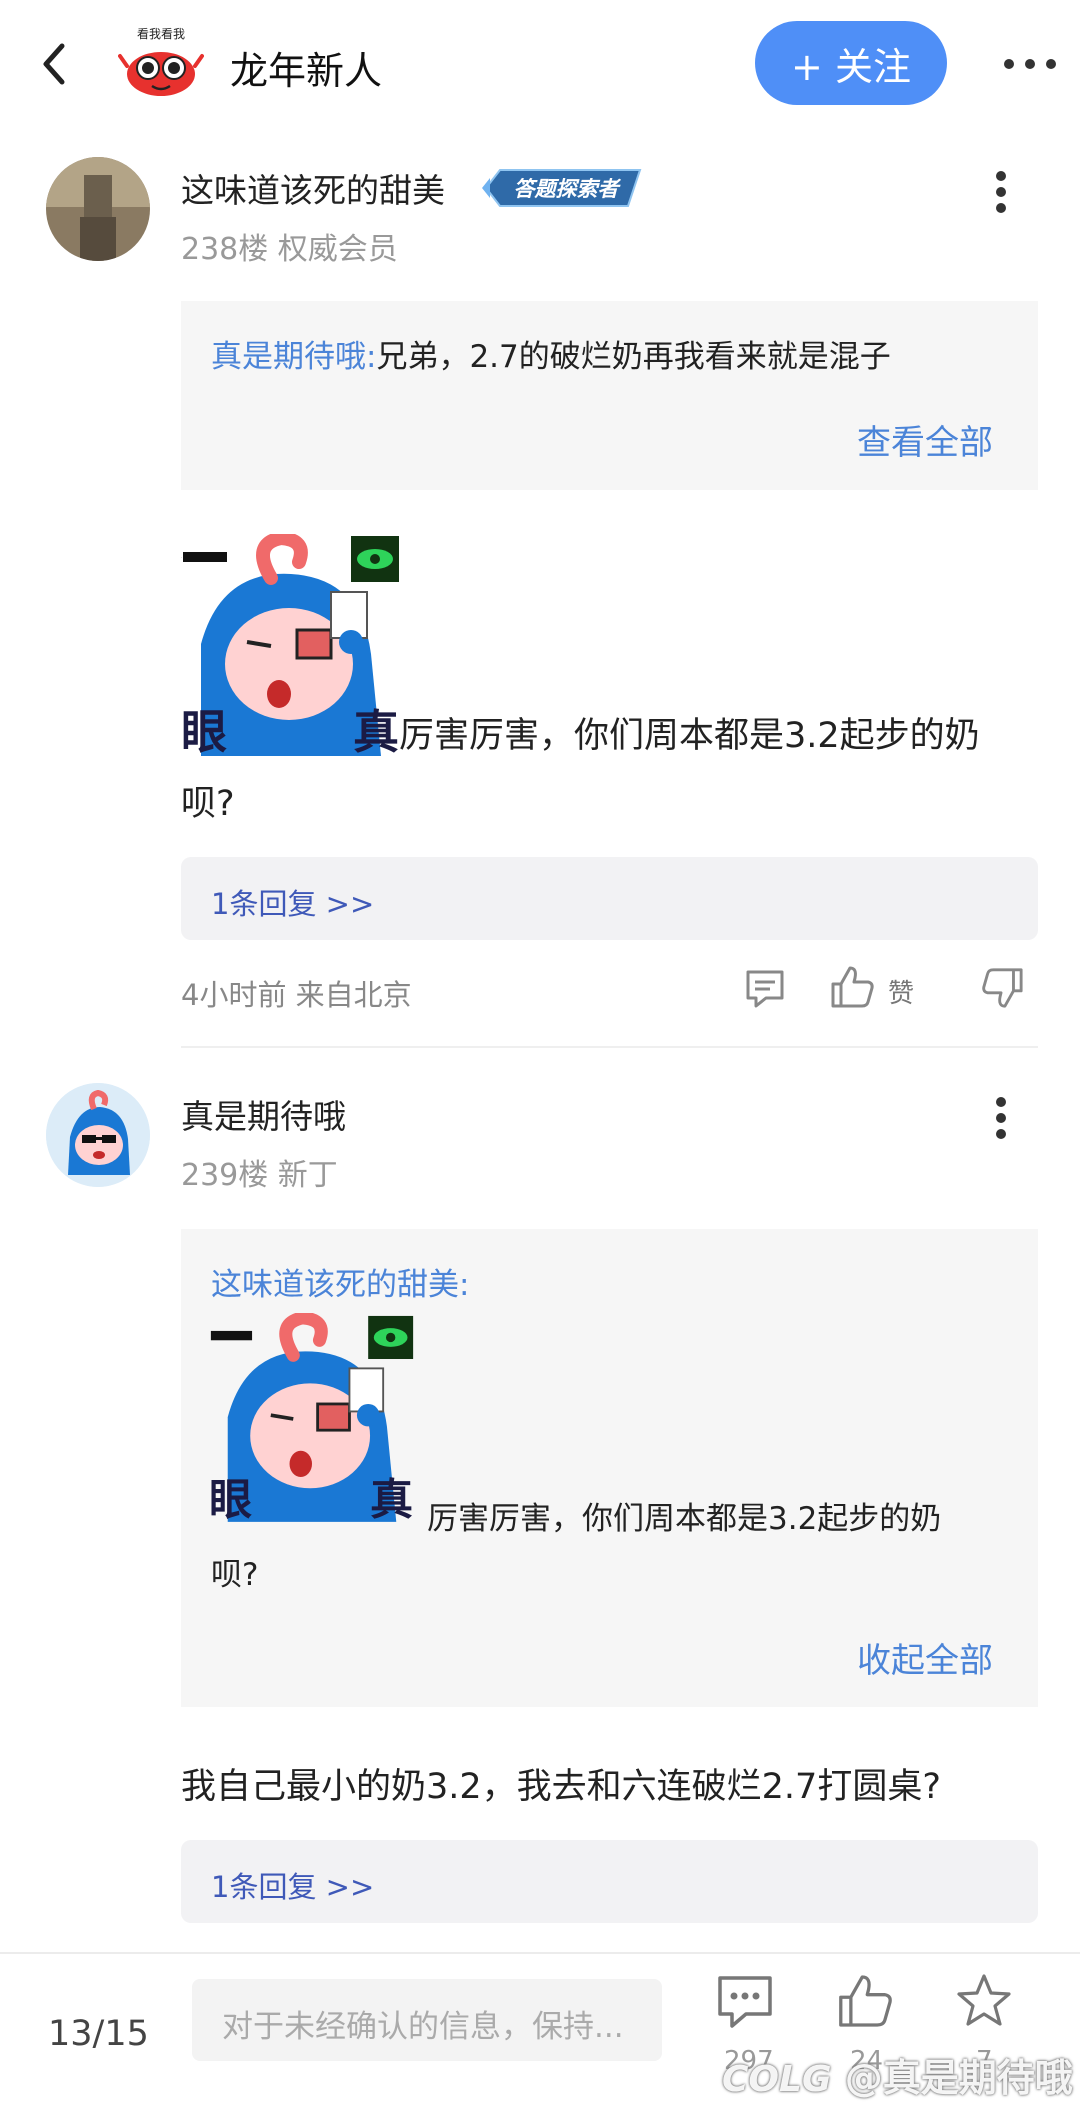 The width and height of the screenshot is (1080, 2115). Describe the element at coordinates (984, 2001) in the screenshot. I see `star-icon` at that location.